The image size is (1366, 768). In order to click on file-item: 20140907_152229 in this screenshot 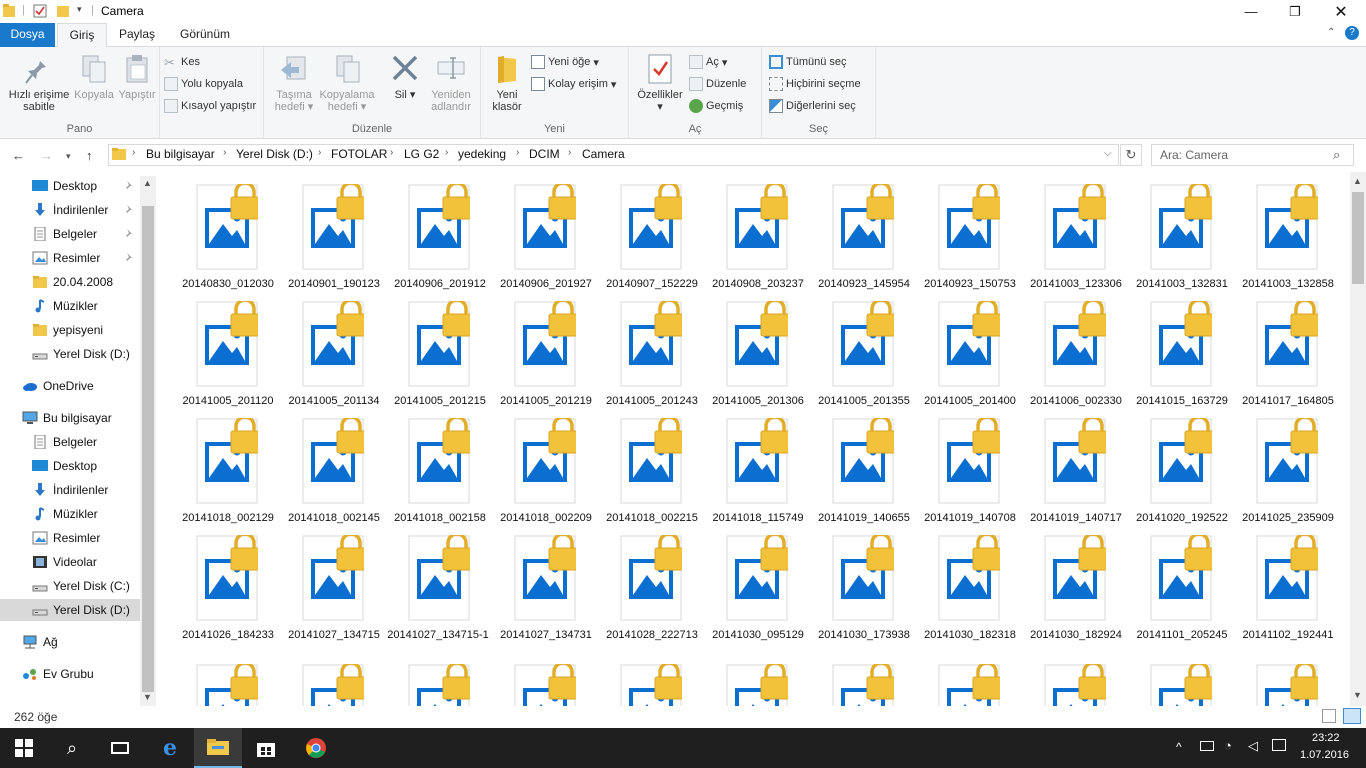, I will do `click(652, 237)`.